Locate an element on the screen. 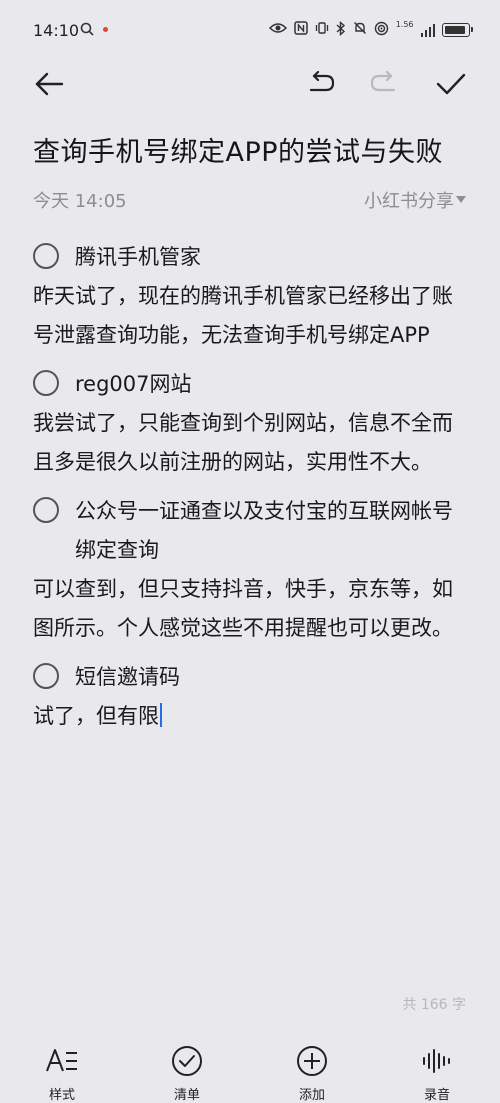 The image size is (500, 1103). status-bar: 14:10 1.56 is located at coordinates (250, 30).